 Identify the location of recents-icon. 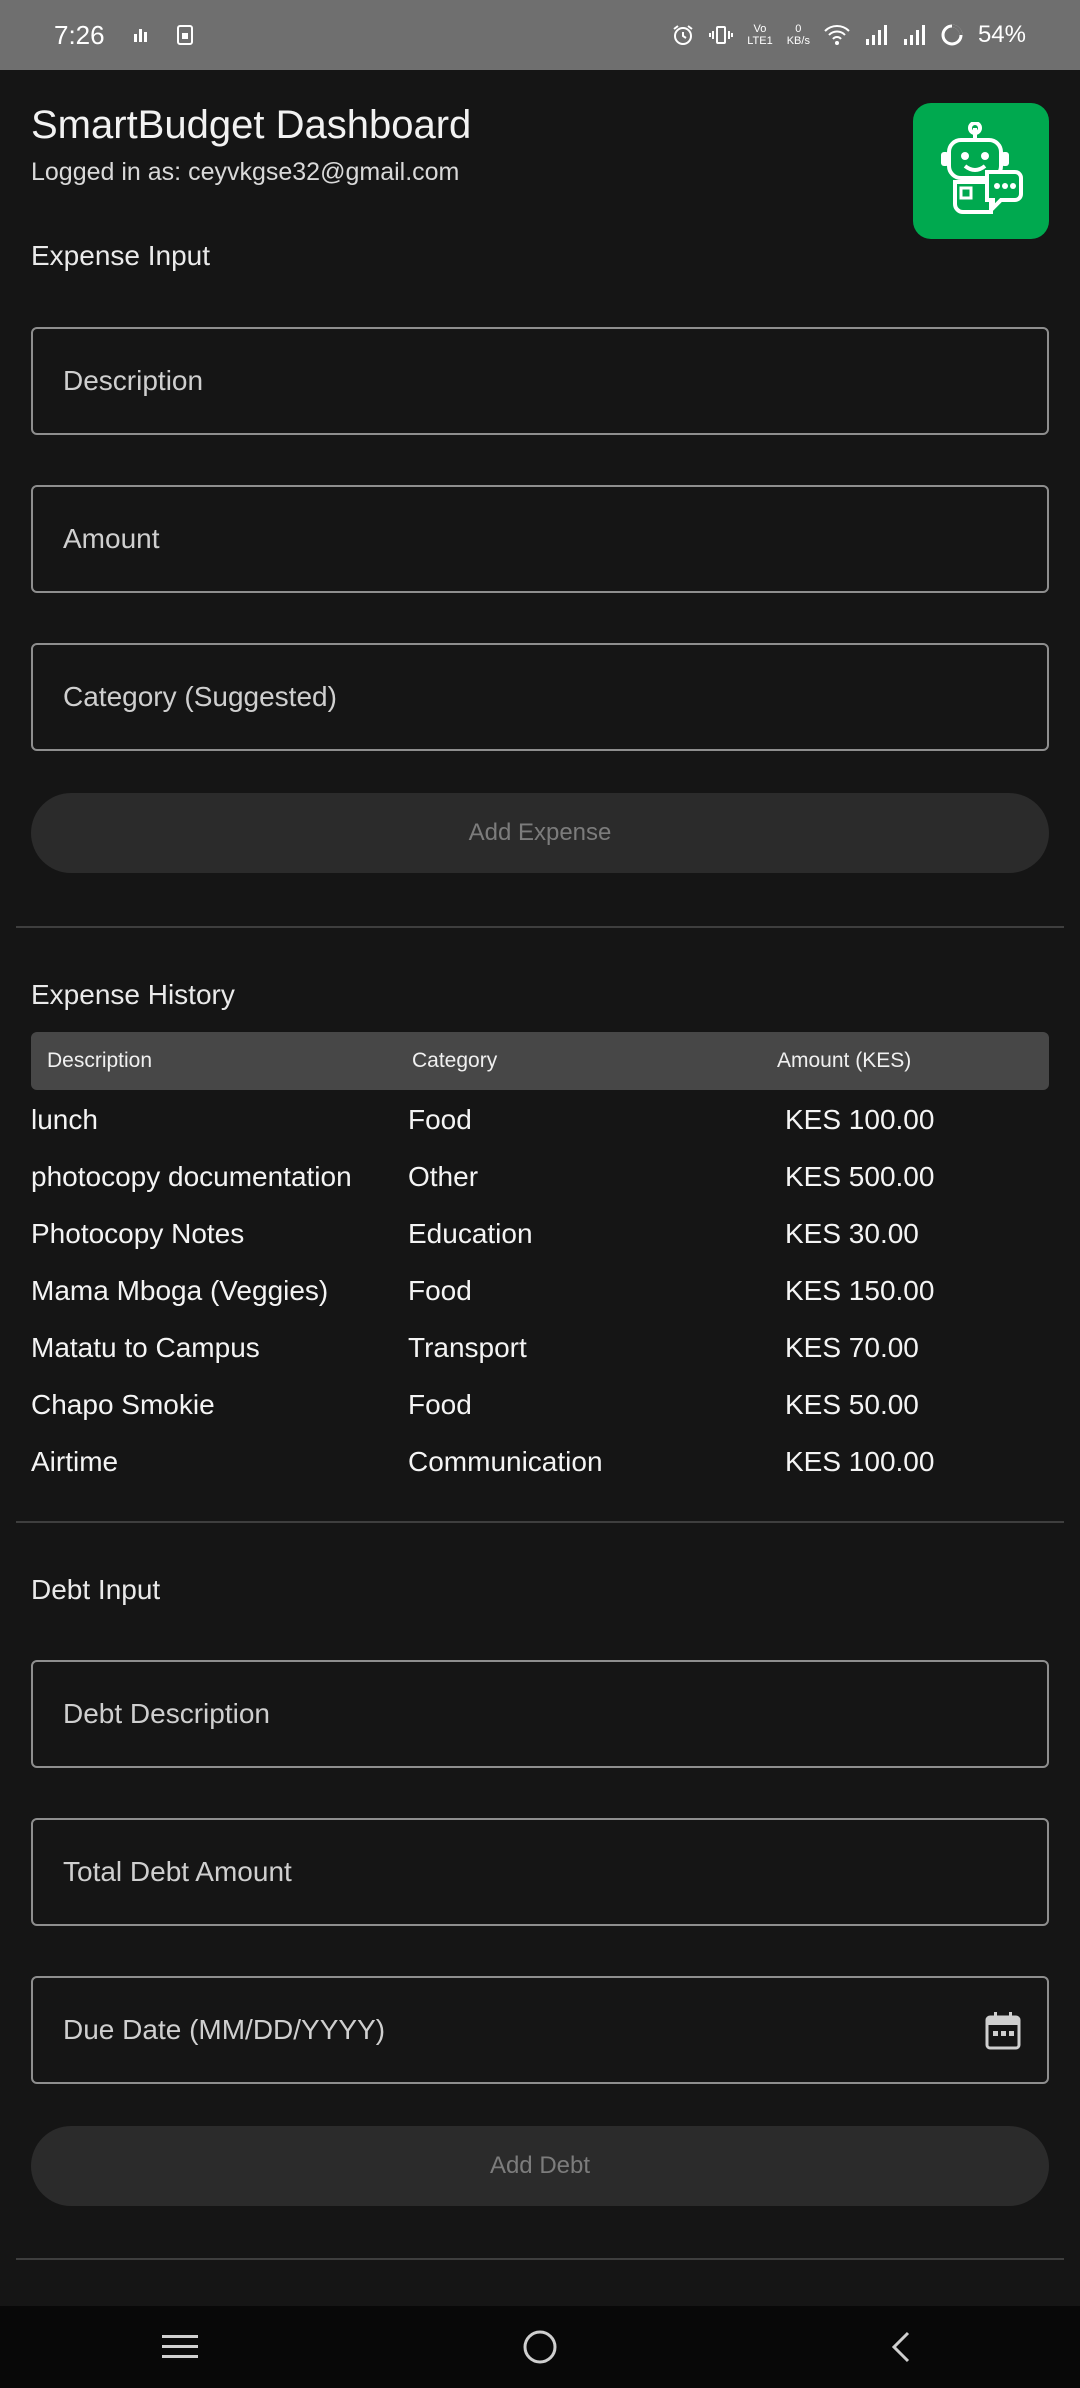
(180, 2346).